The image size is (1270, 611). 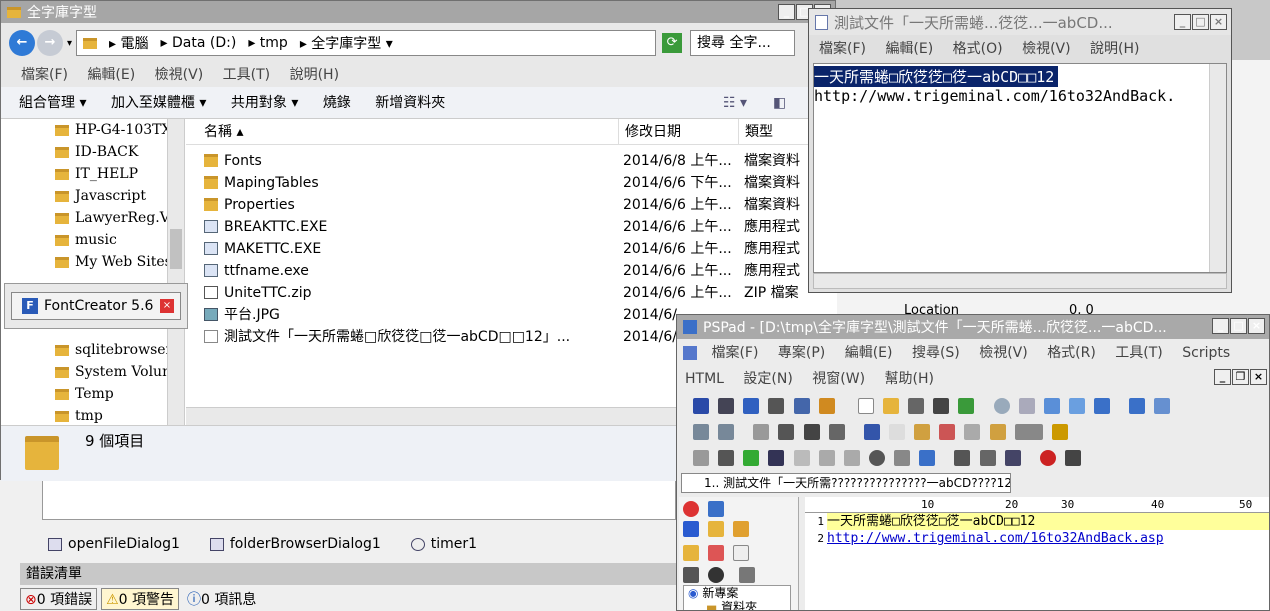 I want to click on monitor-icon, so click(x=1012, y=458).